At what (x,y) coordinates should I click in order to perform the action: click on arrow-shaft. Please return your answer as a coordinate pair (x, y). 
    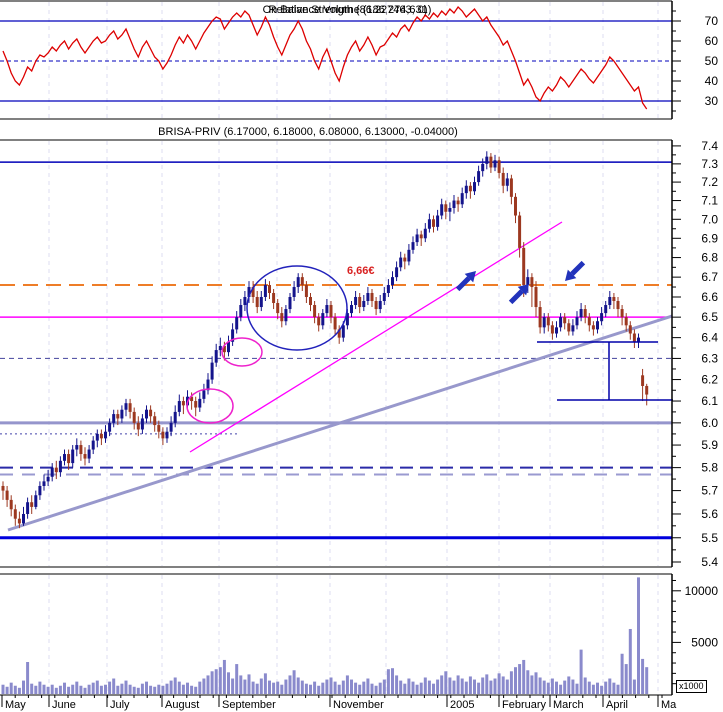
    Looking at the image, I should click on (516, 297).